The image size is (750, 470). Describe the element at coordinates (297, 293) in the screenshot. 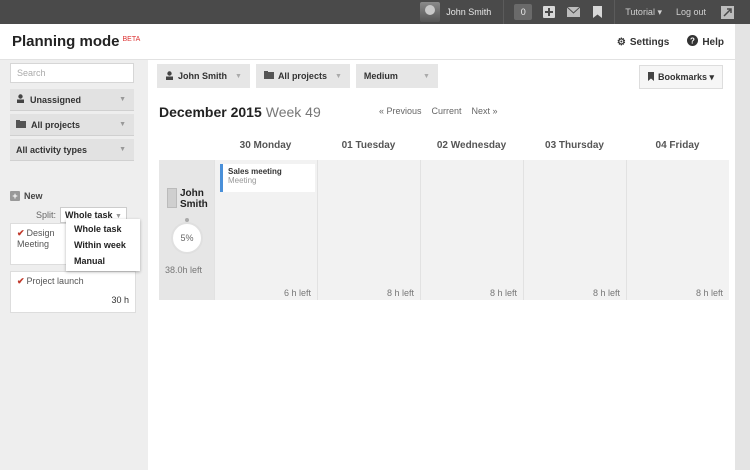

I see `hours-left: 6 h left` at that location.